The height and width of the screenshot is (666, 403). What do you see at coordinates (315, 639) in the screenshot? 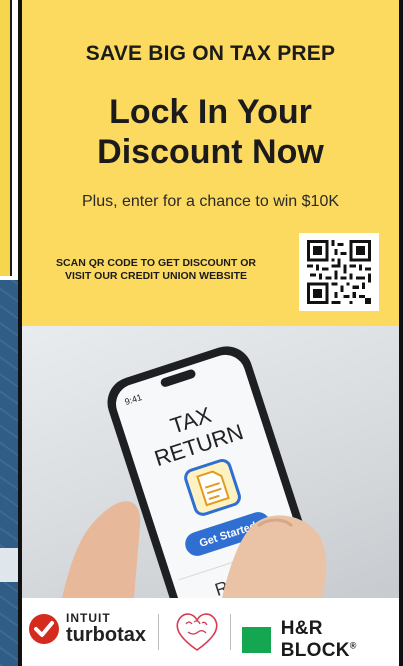
I see `hr-block-wordmark: H&R BLOCK` at bounding box center [315, 639].